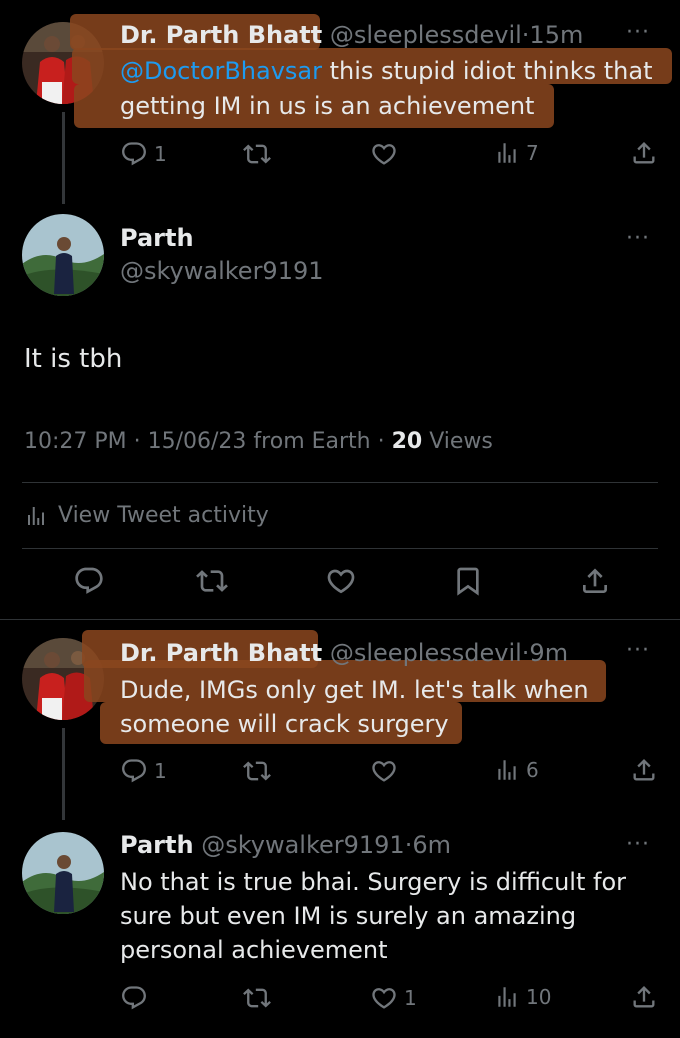 The width and height of the screenshot is (680, 1038). Describe the element at coordinates (254, 950) in the screenshot. I see `tweet-text-line: personal achievement` at that location.